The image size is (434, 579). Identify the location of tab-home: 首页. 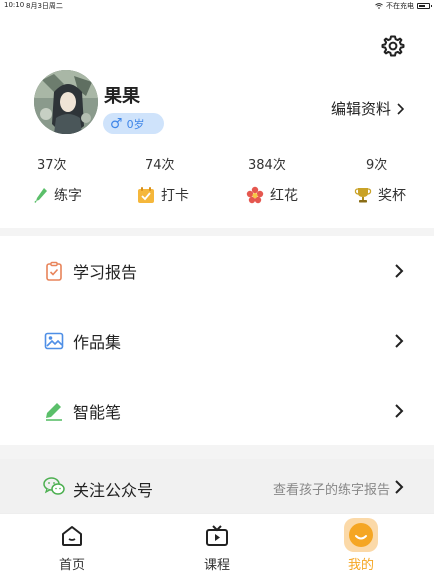
(72, 546).